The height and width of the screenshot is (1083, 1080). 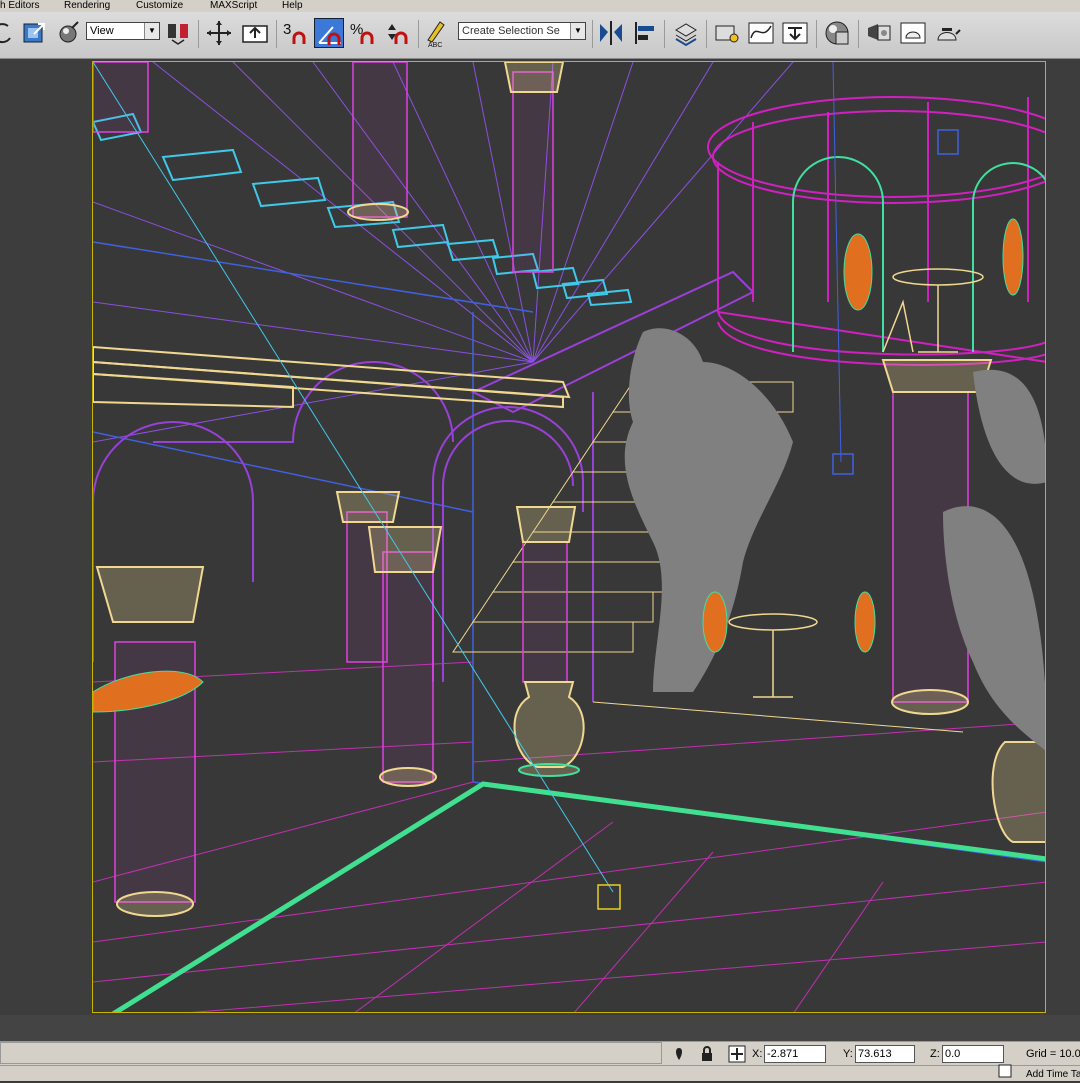 I want to click on z-coordinate-field: 0.0, so click(x=973, y=1054).